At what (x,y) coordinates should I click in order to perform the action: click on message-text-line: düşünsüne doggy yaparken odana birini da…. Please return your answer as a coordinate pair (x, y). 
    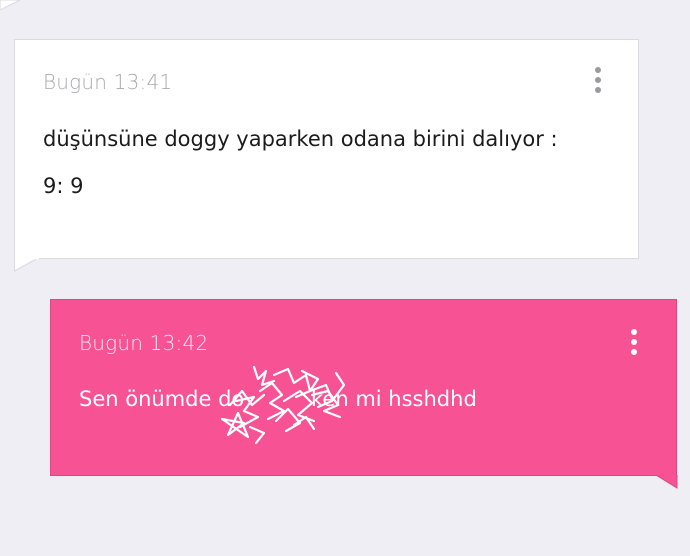
    Looking at the image, I should click on (300, 139).